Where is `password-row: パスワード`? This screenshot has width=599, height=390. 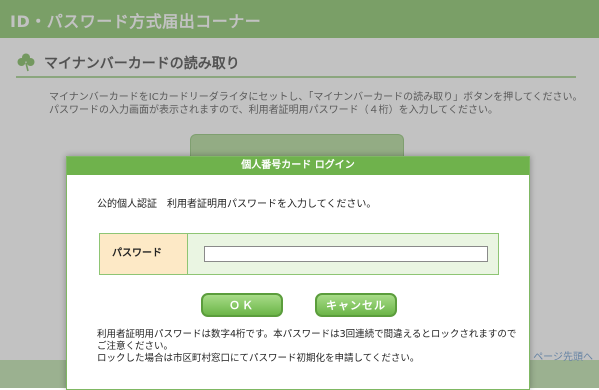
password-row: パスワード is located at coordinates (299, 254).